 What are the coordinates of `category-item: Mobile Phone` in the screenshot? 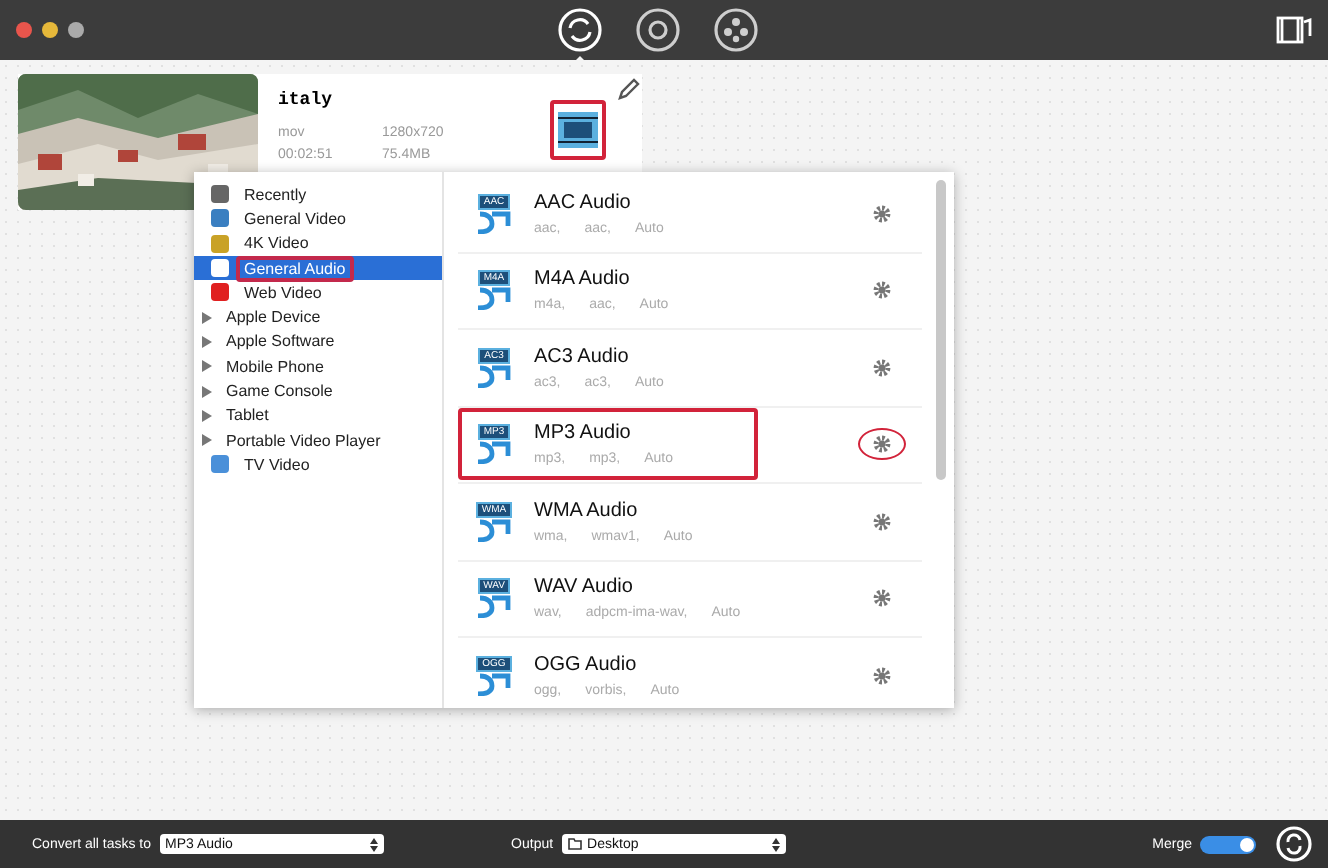 It's located at (318, 366).